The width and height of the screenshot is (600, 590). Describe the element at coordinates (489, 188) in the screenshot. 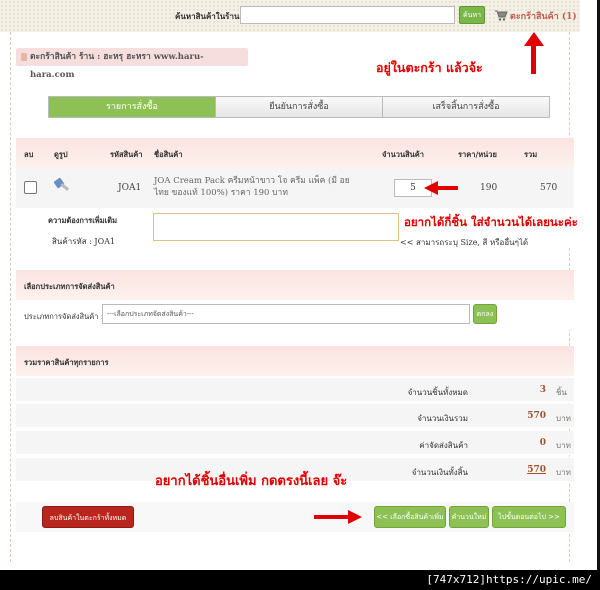

I see `unit-price: 190` at that location.